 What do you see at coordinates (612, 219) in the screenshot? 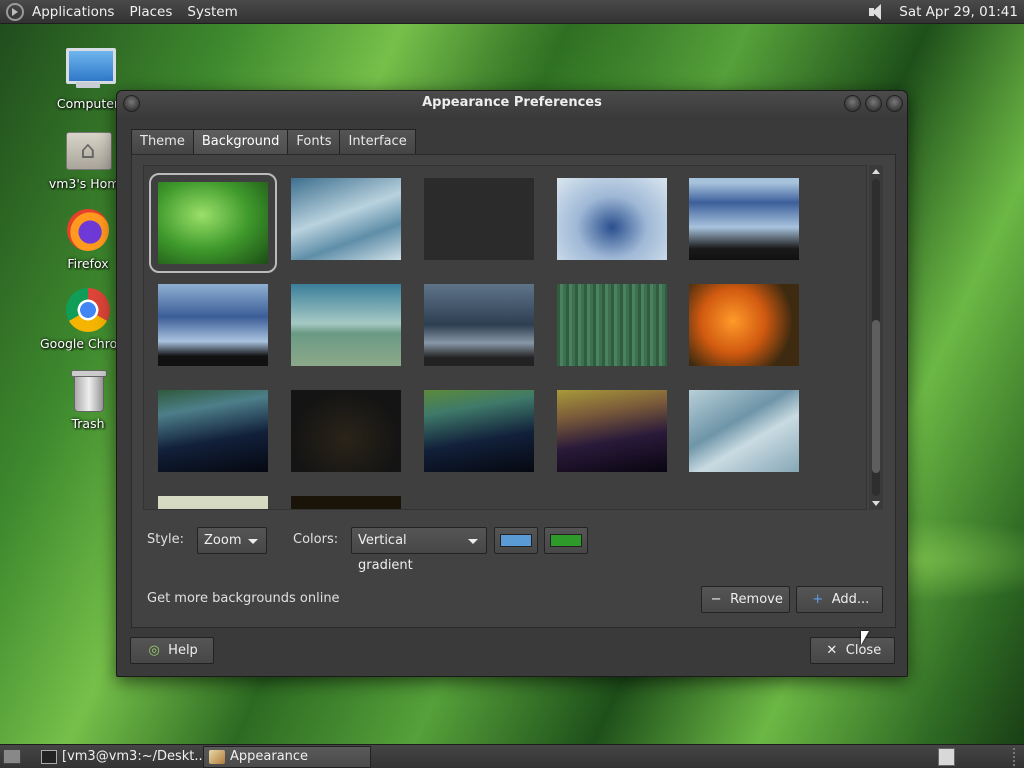
I see `wallpaper-thumb-blue-crystal` at bounding box center [612, 219].